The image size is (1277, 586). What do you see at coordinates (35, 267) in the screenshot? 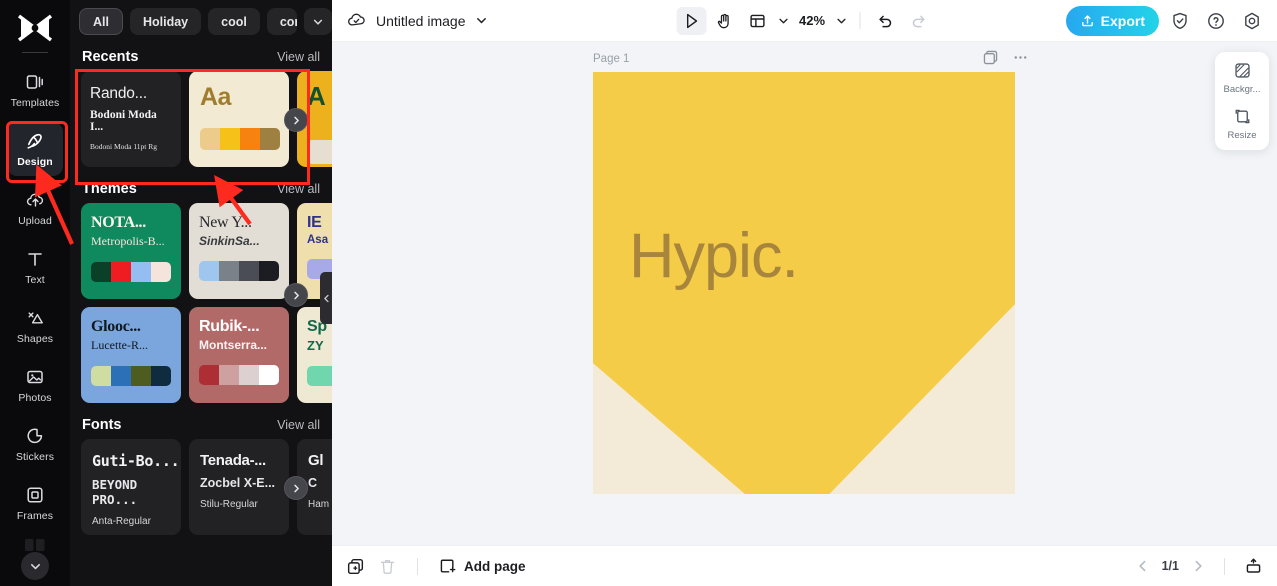
I see `sidebar-item-text: Text` at bounding box center [35, 267].